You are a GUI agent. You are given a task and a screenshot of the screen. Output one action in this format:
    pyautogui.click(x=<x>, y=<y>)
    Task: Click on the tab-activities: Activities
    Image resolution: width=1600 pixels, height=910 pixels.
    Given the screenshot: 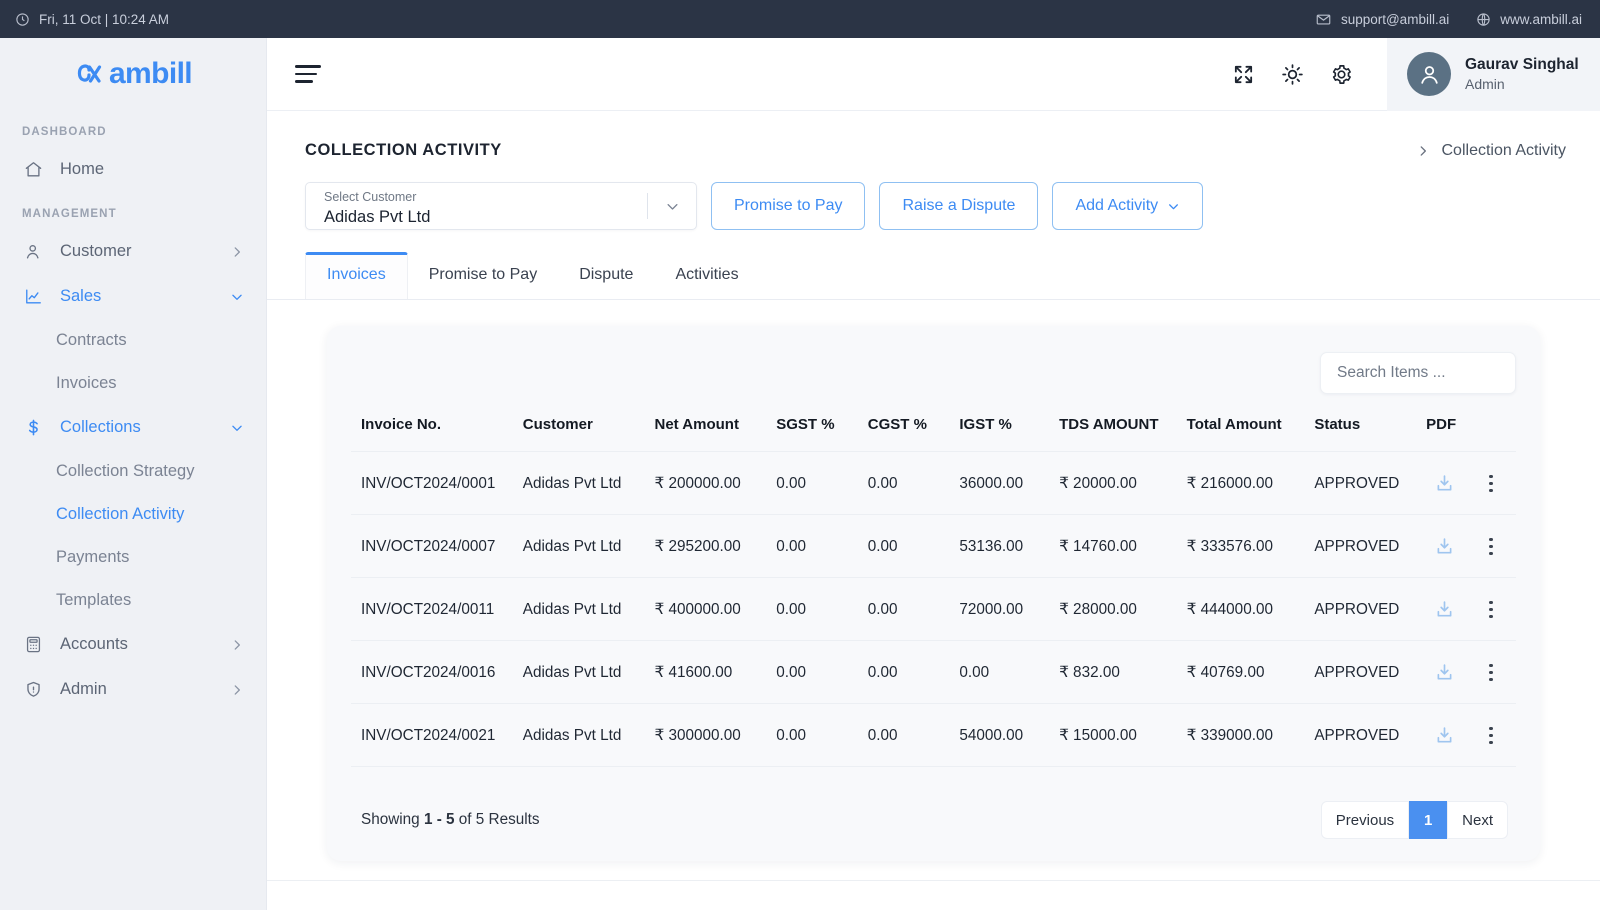 What is the action you would take?
    pyautogui.click(x=706, y=275)
    